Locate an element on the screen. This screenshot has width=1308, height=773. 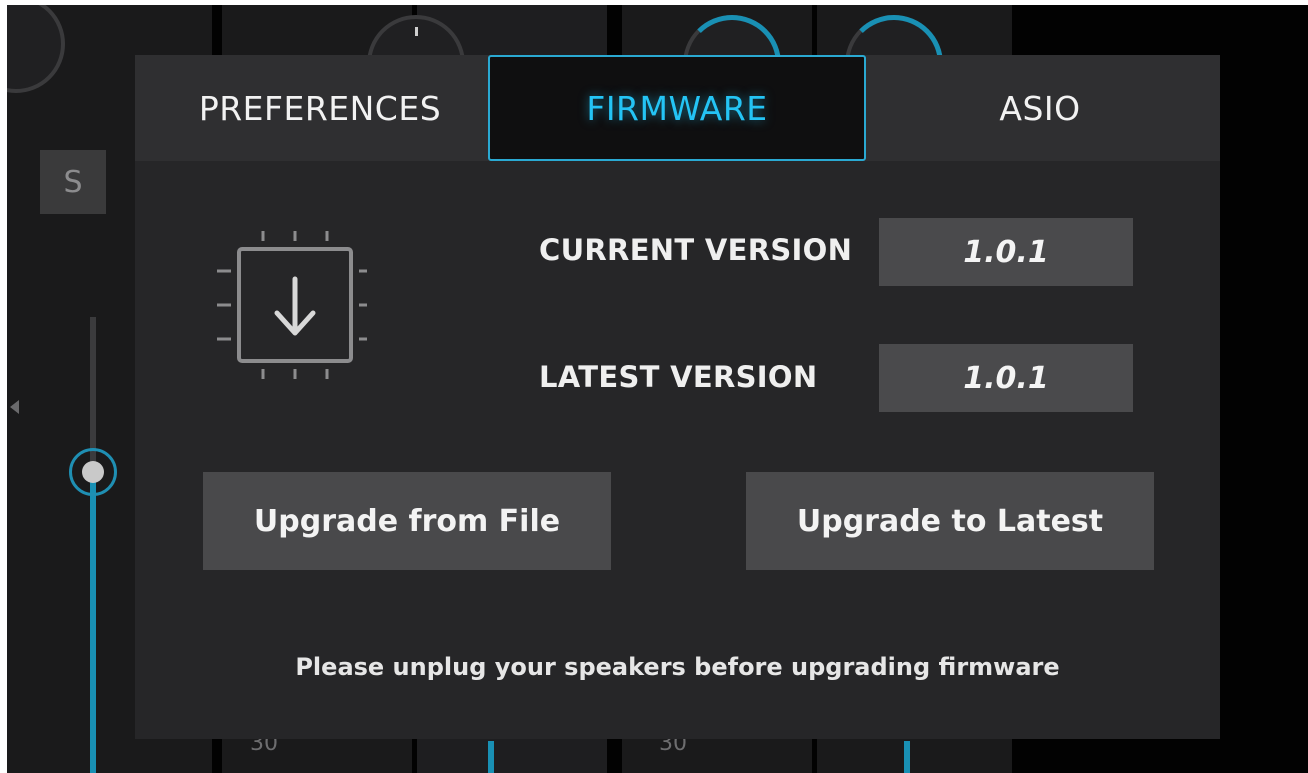
upgrade-from-file-button: Upgrade from File is located at coordinates (407, 521).